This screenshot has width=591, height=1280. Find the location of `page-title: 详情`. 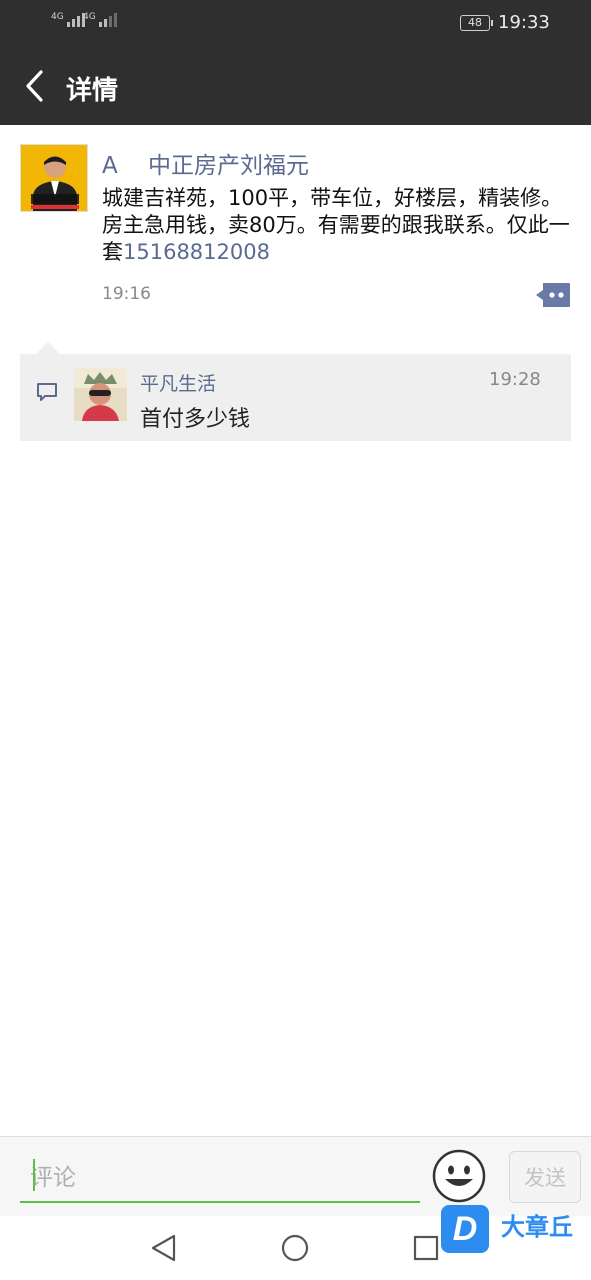

page-title: 详情 is located at coordinates (92, 91).